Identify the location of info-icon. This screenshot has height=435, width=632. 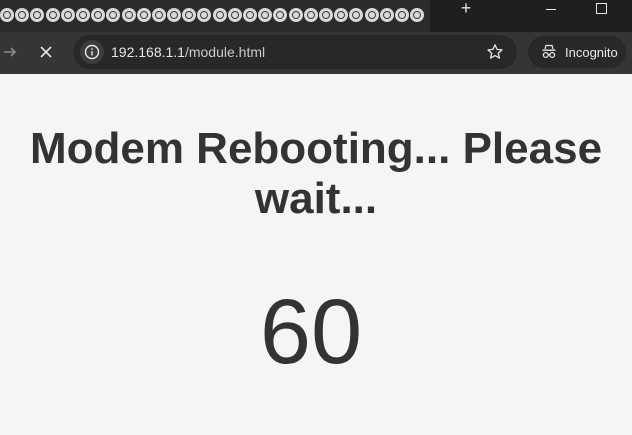
(92, 52).